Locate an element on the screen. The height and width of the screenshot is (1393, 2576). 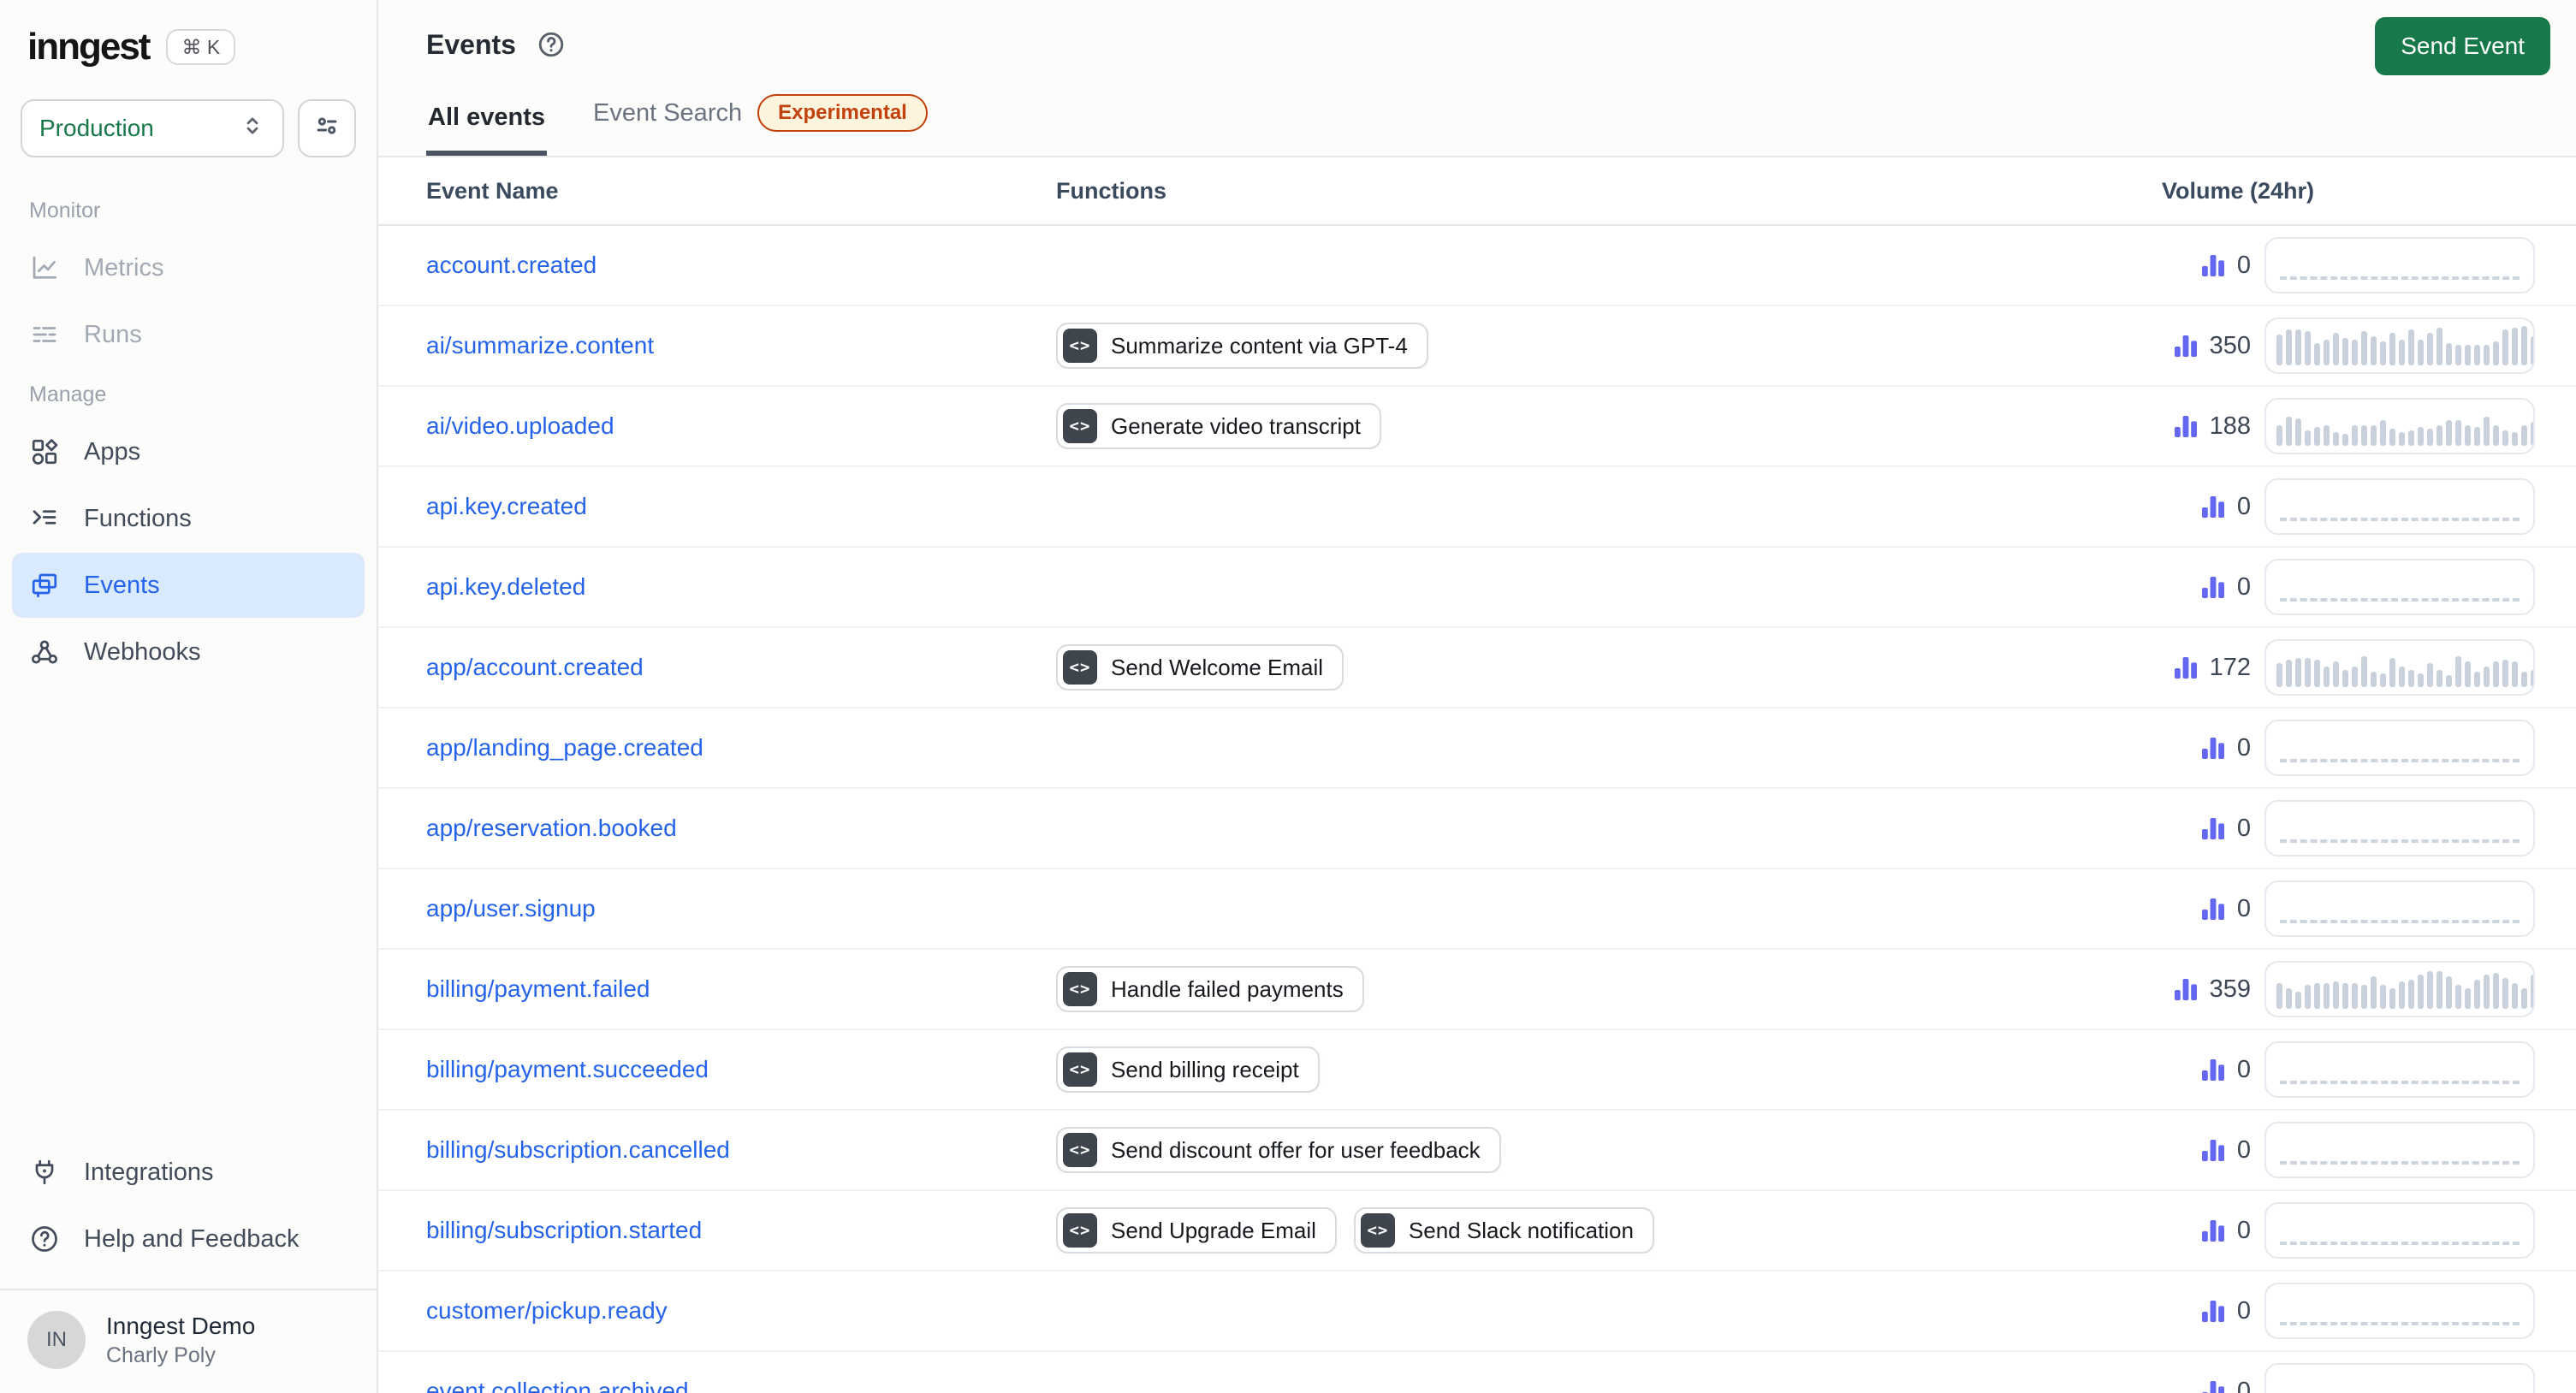
event-name-link: customer/pickup.ready is located at coordinates (734, 1311).